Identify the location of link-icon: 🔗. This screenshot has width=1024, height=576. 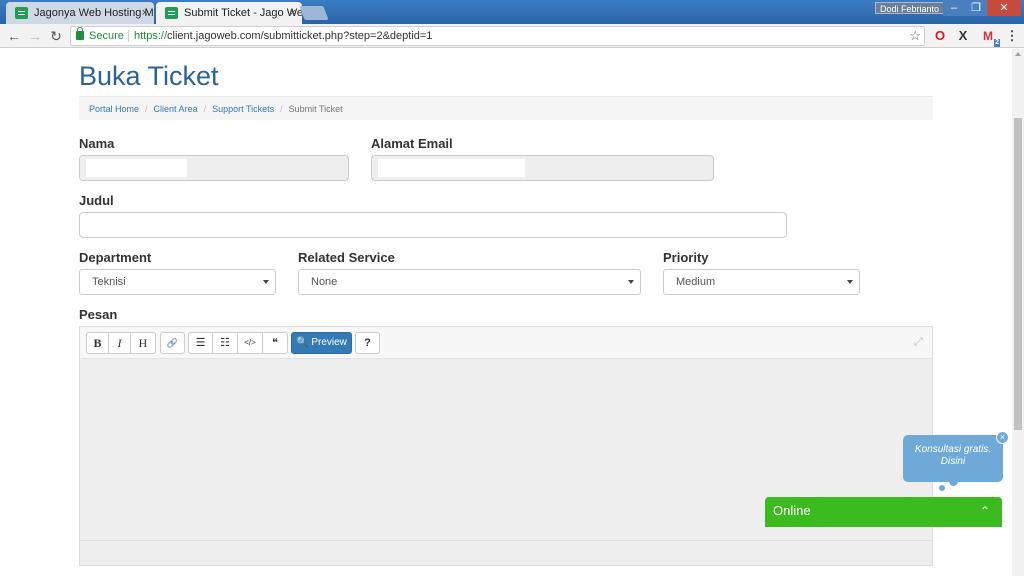
(172, 343).